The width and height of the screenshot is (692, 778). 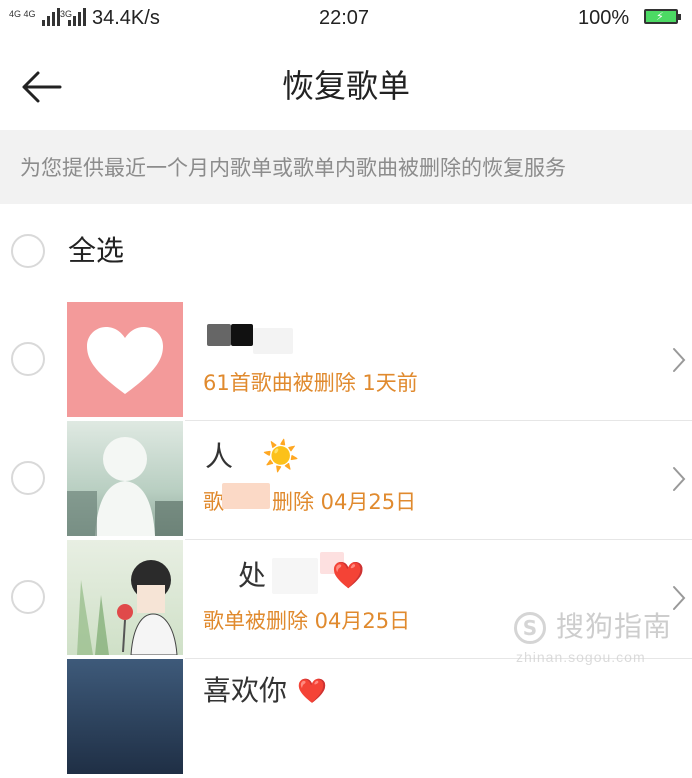 I want to click on clock: 22:07, so click(x=344, y=18).